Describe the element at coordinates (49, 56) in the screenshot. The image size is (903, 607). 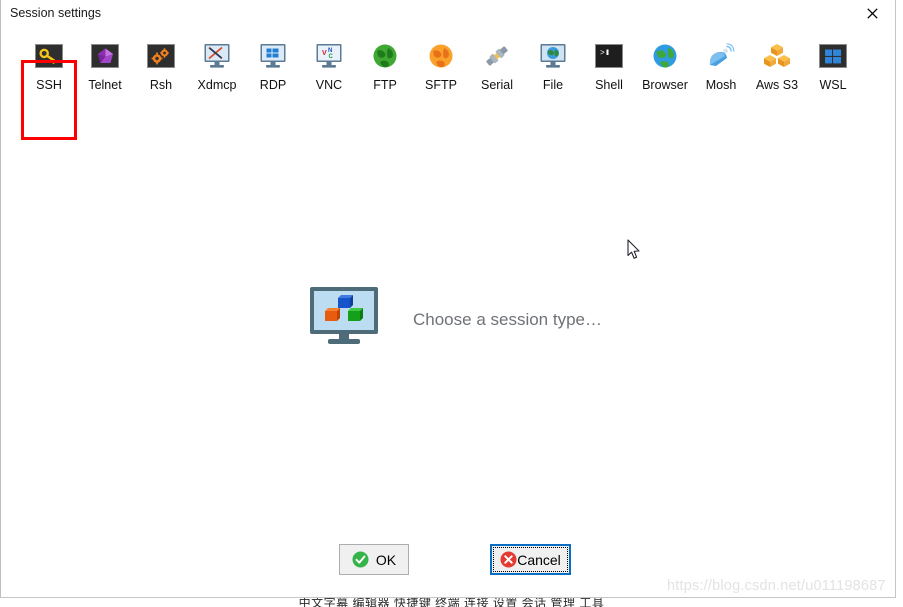
I see `key-icon` at that location.